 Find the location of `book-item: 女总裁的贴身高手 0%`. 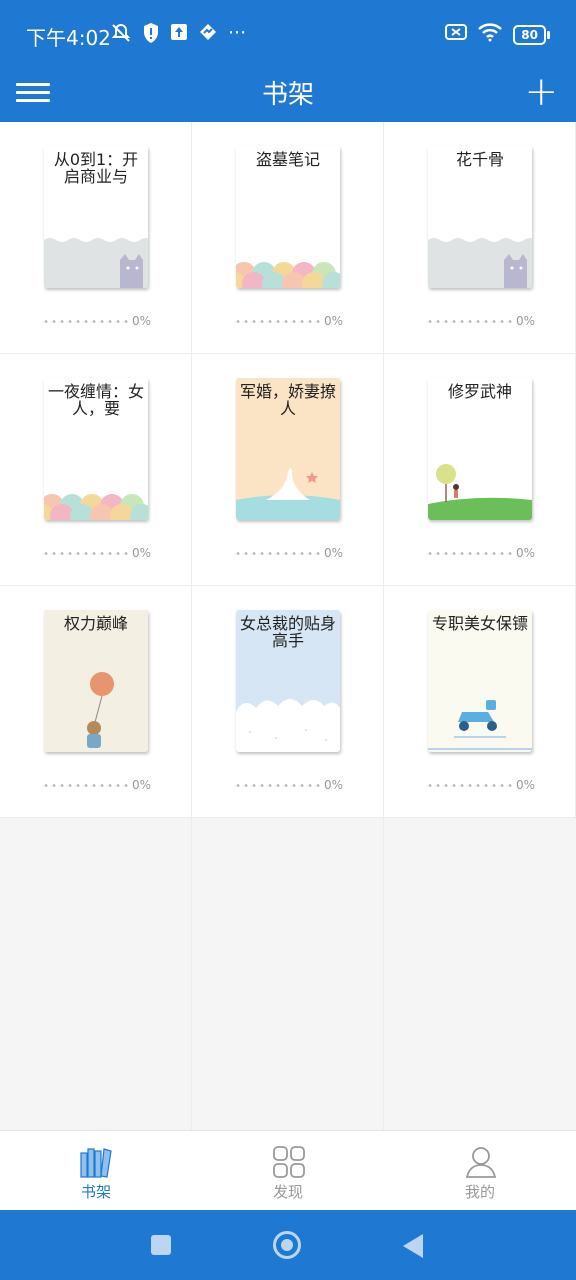

book-item: 女总裁的贴身高手 0% is located at coordinates (288, 702).